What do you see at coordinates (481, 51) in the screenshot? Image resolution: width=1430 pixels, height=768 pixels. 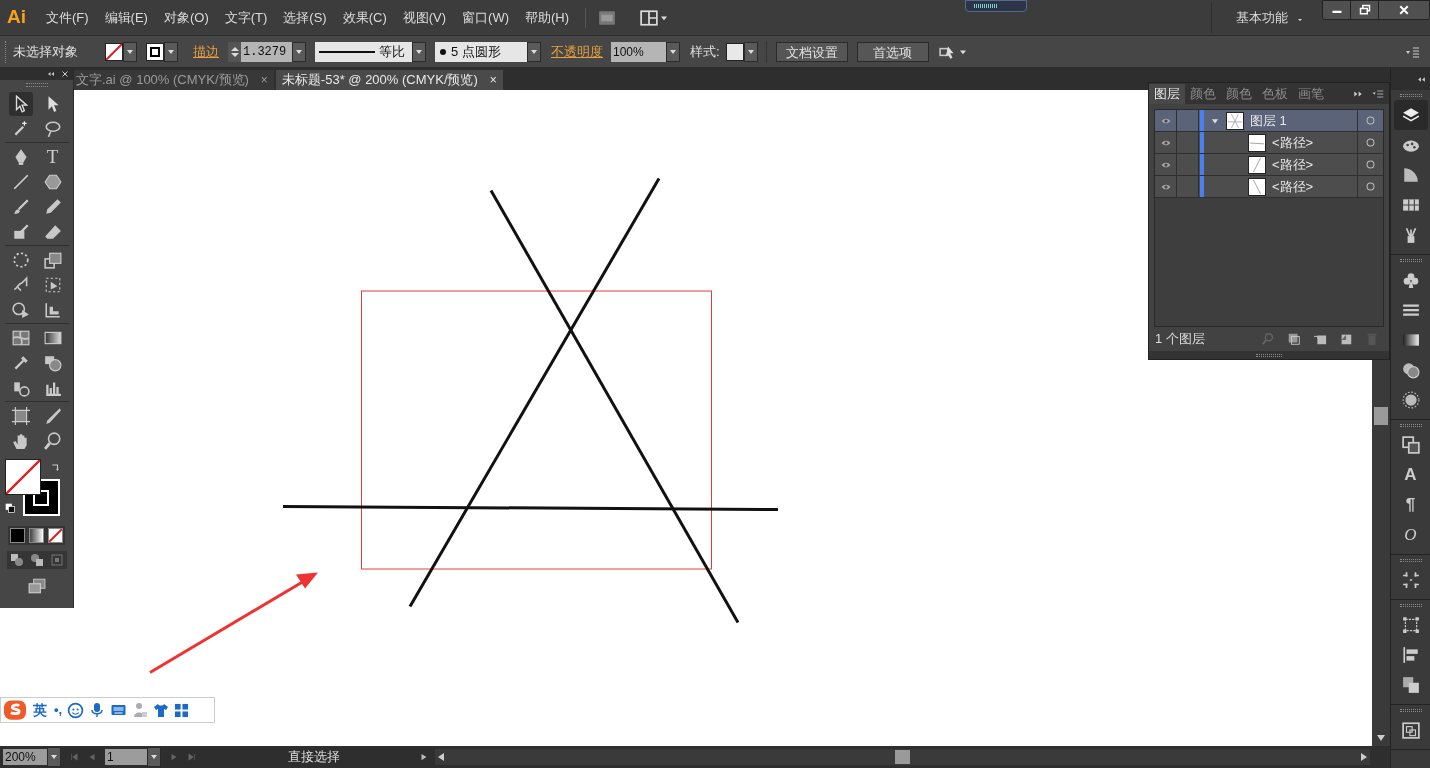 I see `brush-dropdown: 5 点圆形` at bounding box center [481, 51].